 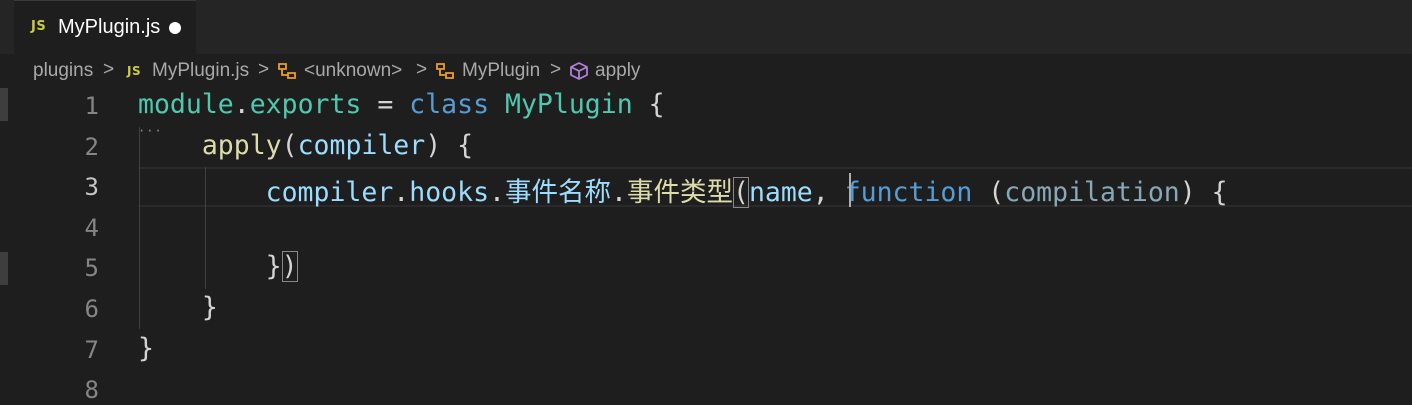 What do you see at coordinates (579, 74) in the screenshot?
I see `method-symbol-icon` at bounding box center [579, 74].